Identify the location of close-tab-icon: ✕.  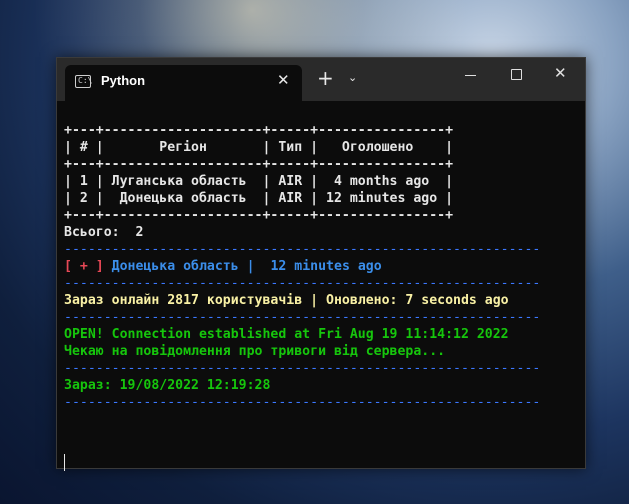
(283, 80).